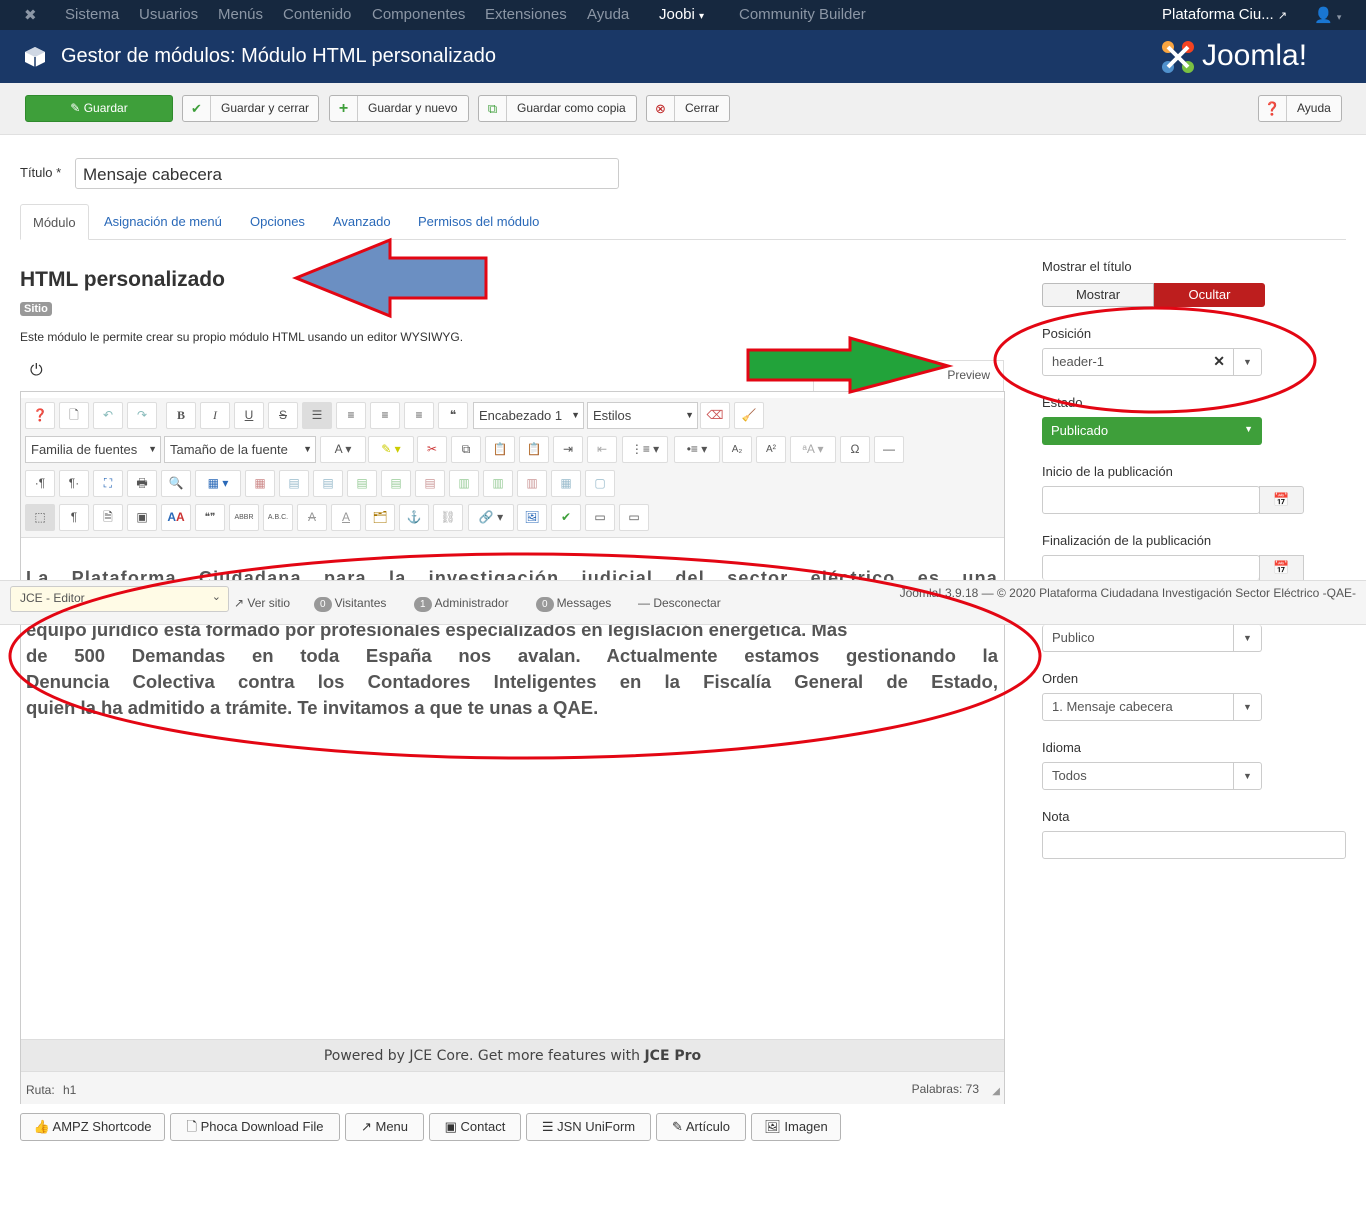 The image size is (1366, 1214). What do you see at coordinates (528, 415) in the screenshot?
I see `heading-select: Encabezado 1 ▼` at bounding box center [528, 415].